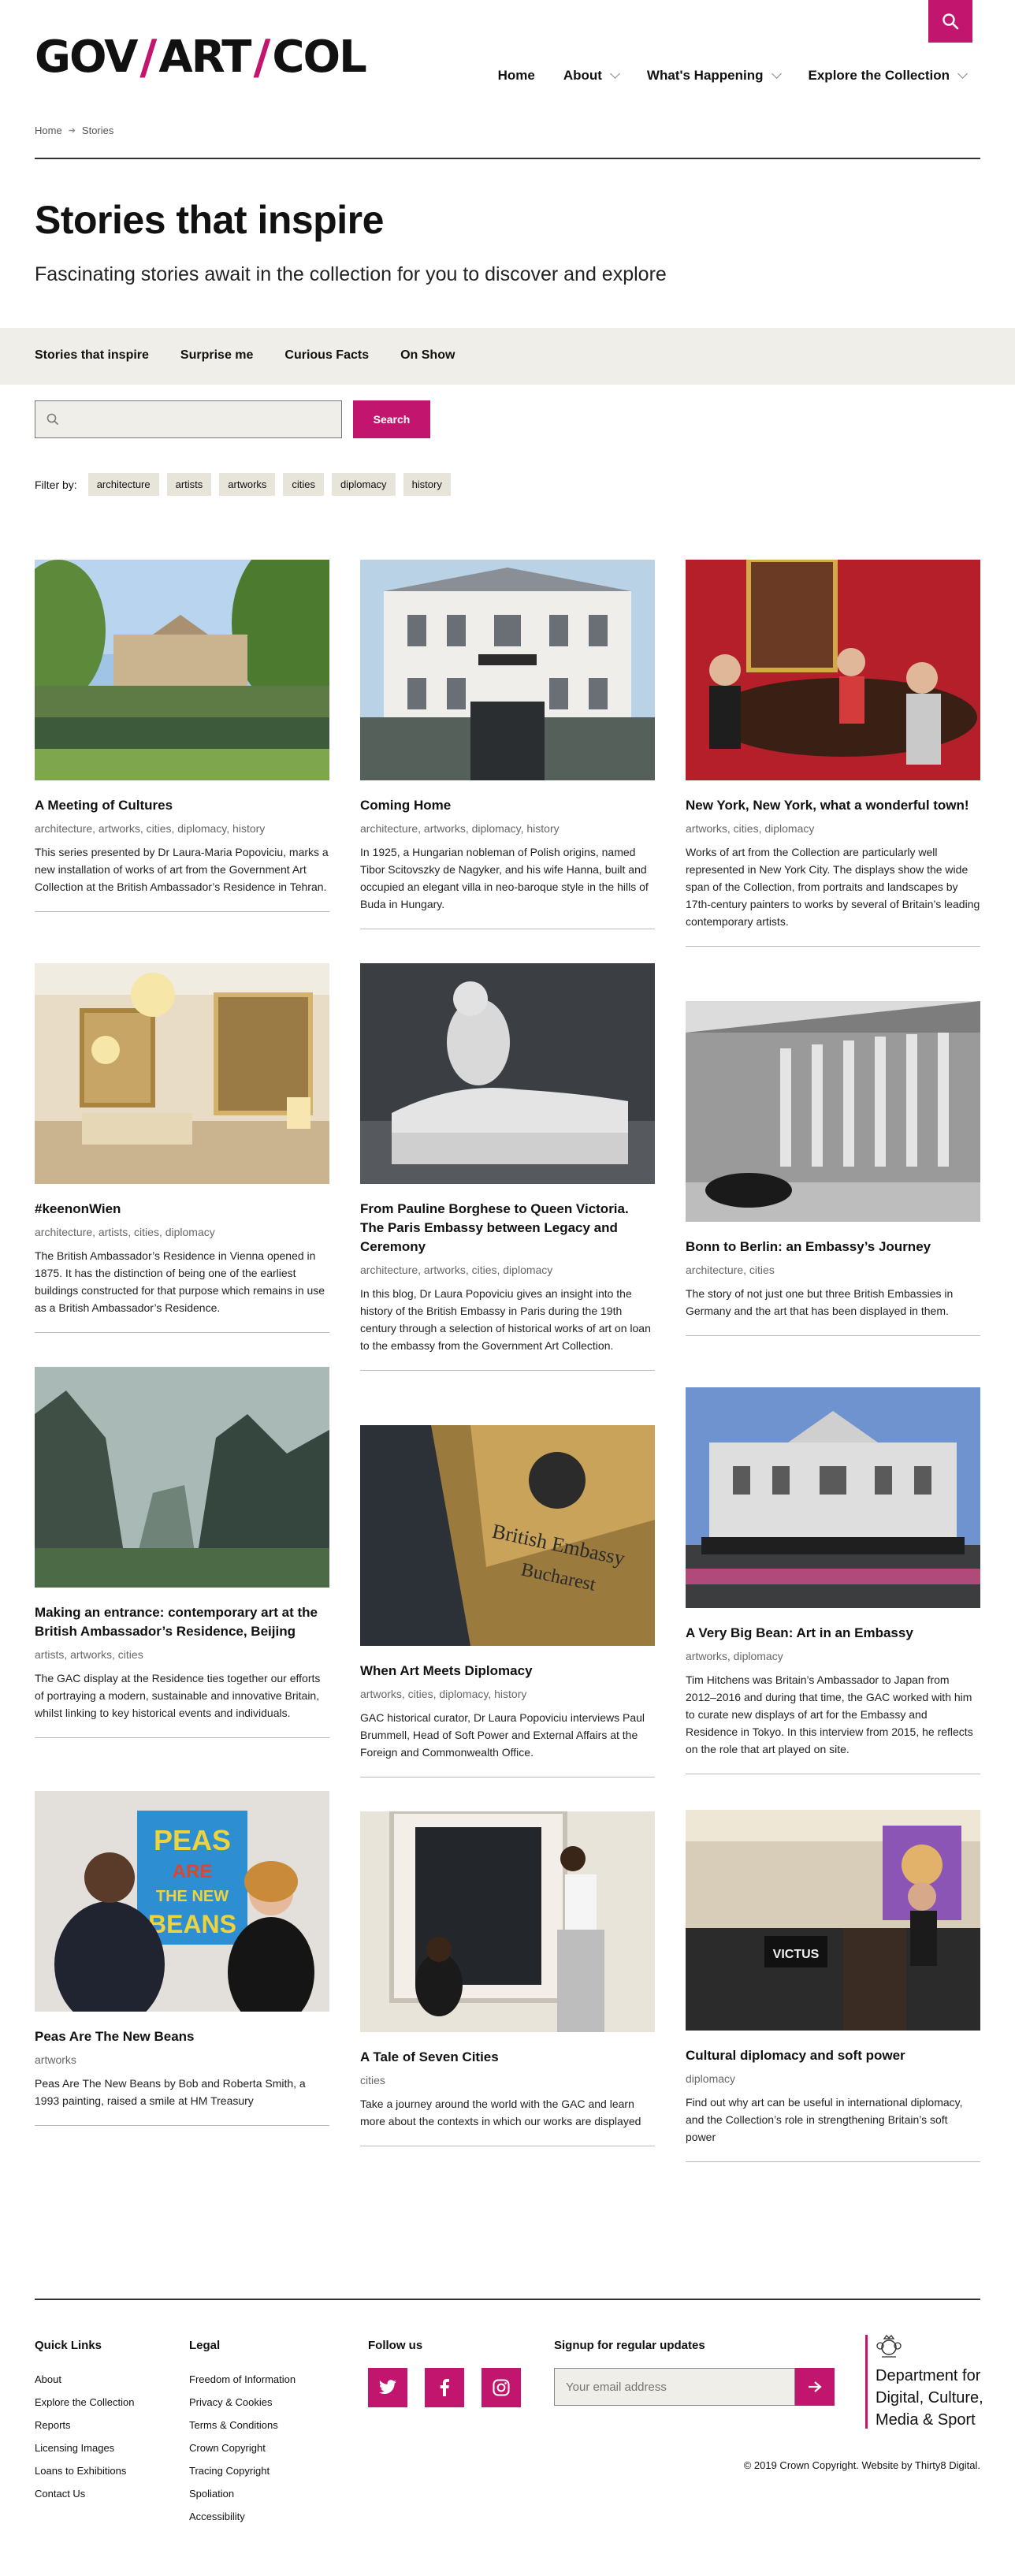 Image resolution: width=1015 pixels, height=2576 pixels. What do you see at coordinates (815, 2387) in the screenshot?
I see `signup-submit-button` at bounding box center [815, 2387].